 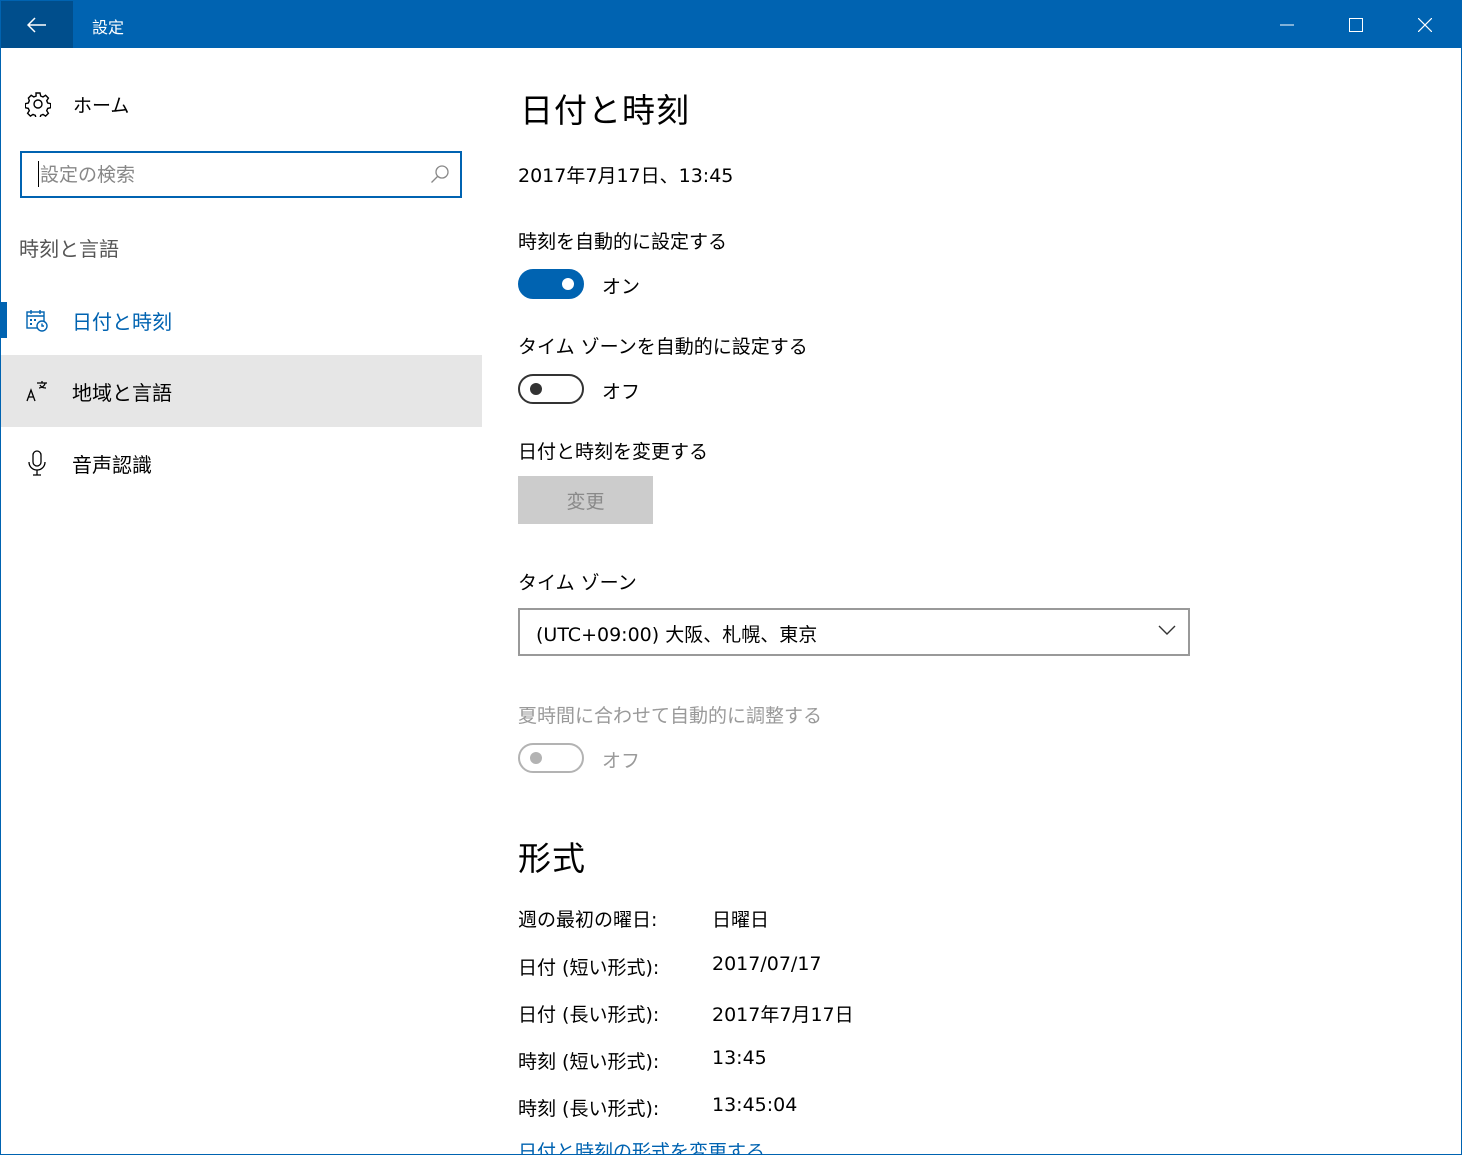 I want to click on window-title: 設定, so click(x=108, y=27).